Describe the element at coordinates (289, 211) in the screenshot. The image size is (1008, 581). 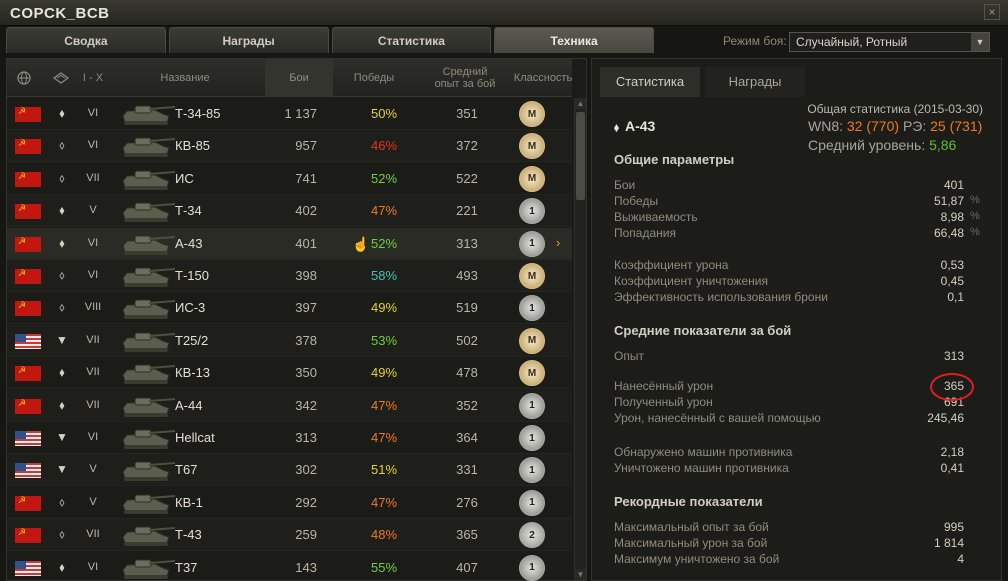
I see `table-row: ⬧ V Т-34 402 47% 221 1` at that location.